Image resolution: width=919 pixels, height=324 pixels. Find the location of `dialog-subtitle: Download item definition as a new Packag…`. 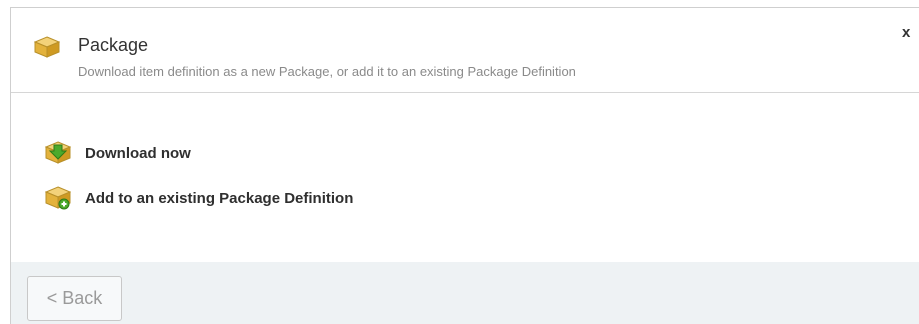

dialog-subtitle: Download item definition as a new Packag… is located at coordinates (327, 71).